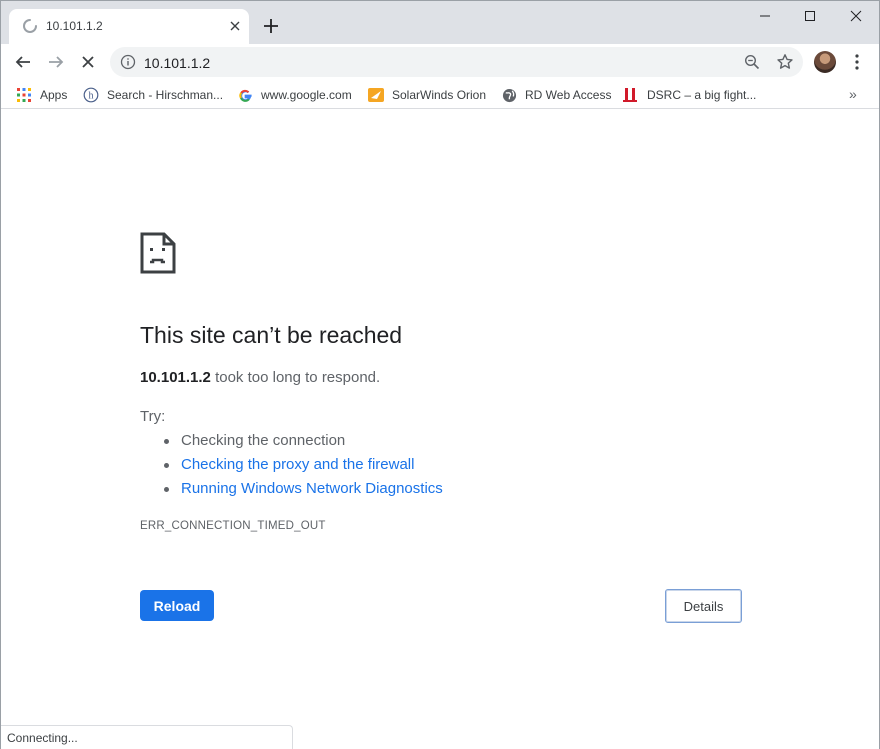 The height and width of the screenshot is (749, 880). Describe the element at coordinates (302, 489) in the screenshot. I see `suggestion-network-diagnostics-link: Running Windows Network Diagnostics` at that location.